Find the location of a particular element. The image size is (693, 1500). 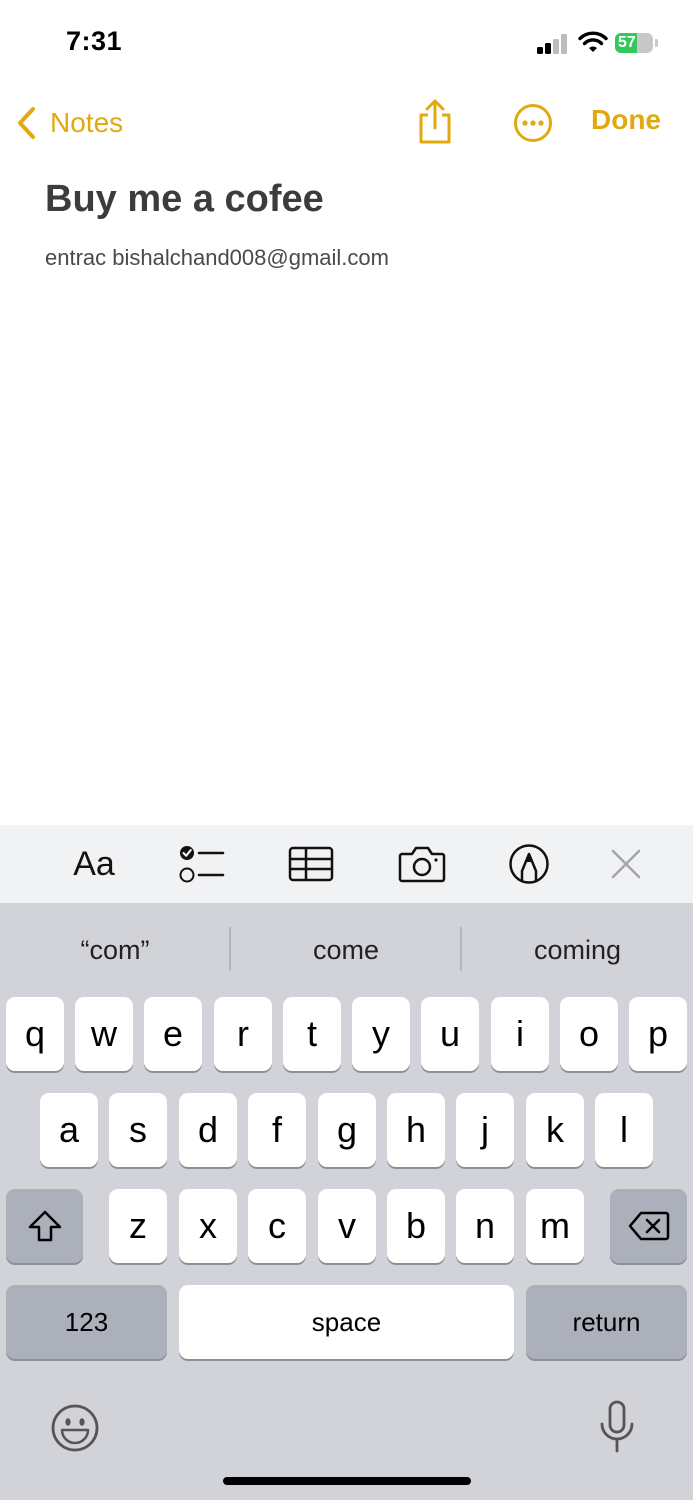

microphone-icon is located at coordinates (617, 1426).